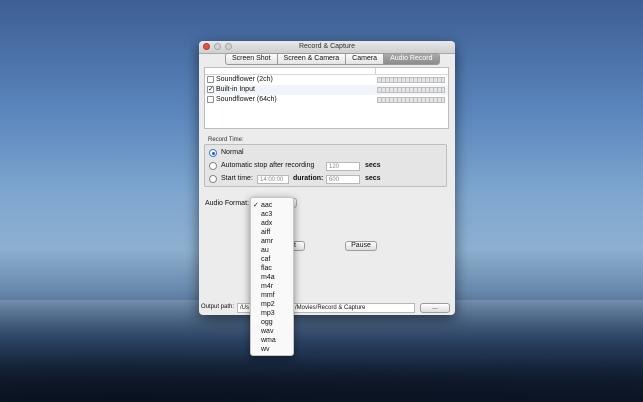 This screenshot has height=402, width=643. Describe the element at coordinates (252, 59) in the screenshot. I see `tab-screen-shot: Screen Shot` at that location.